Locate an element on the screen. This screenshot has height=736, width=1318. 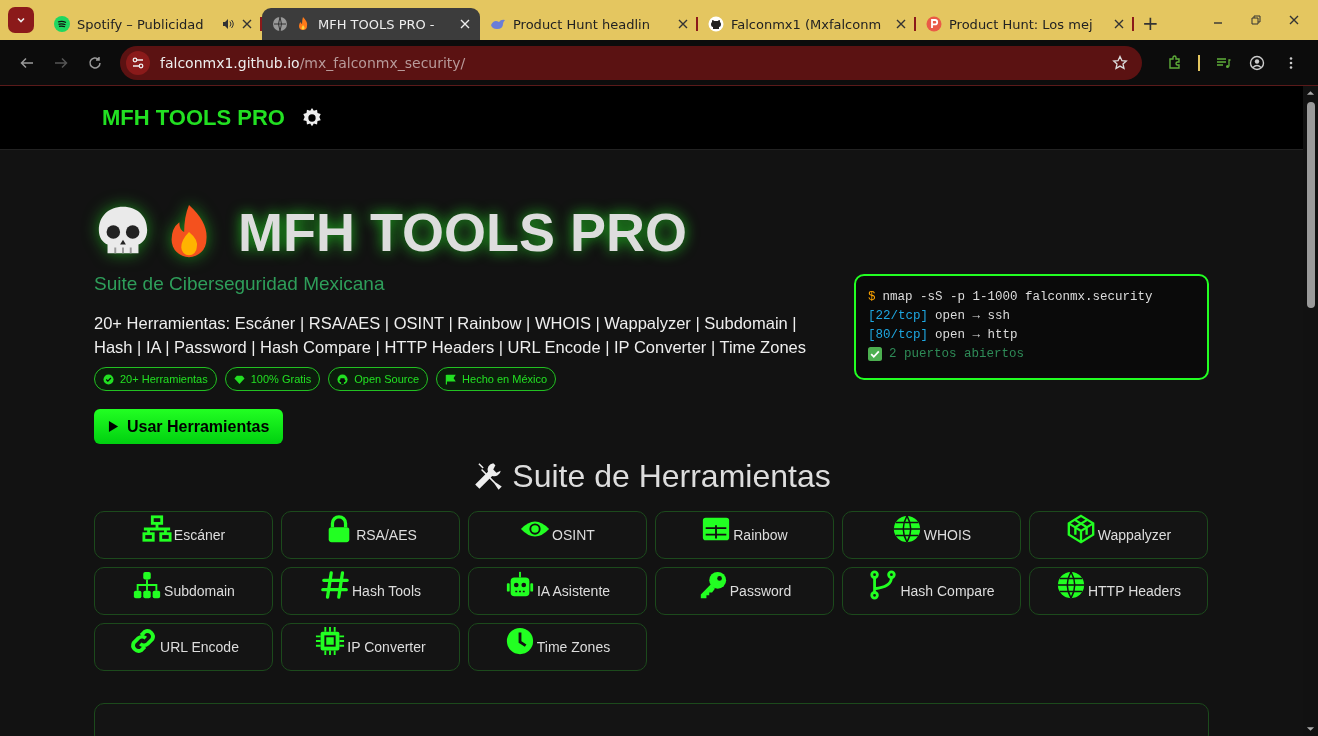
tool-button: IA Asistente is located at coordinates (557, 591).